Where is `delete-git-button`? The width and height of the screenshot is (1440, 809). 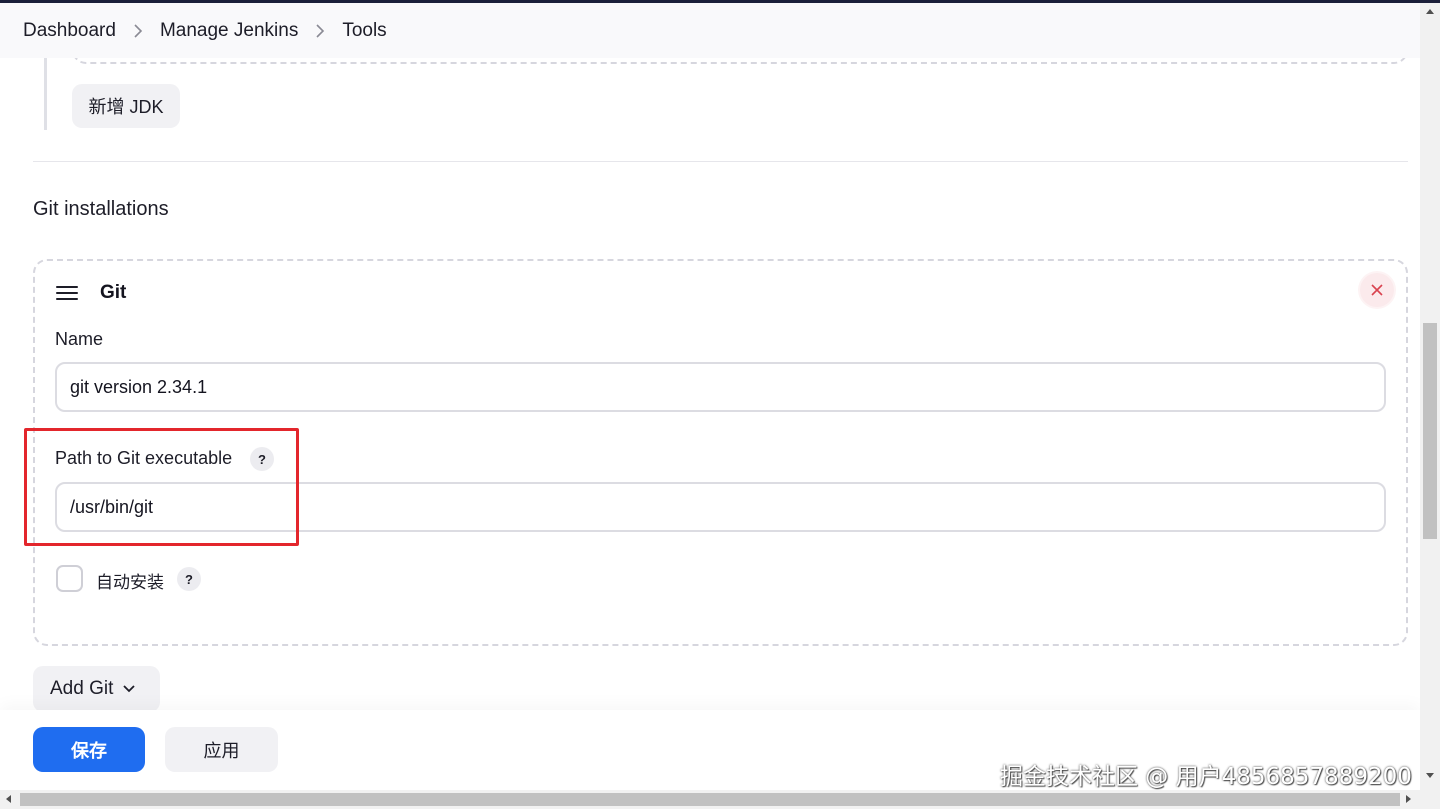
delete-git-button is located at coordinates (1377, 290).